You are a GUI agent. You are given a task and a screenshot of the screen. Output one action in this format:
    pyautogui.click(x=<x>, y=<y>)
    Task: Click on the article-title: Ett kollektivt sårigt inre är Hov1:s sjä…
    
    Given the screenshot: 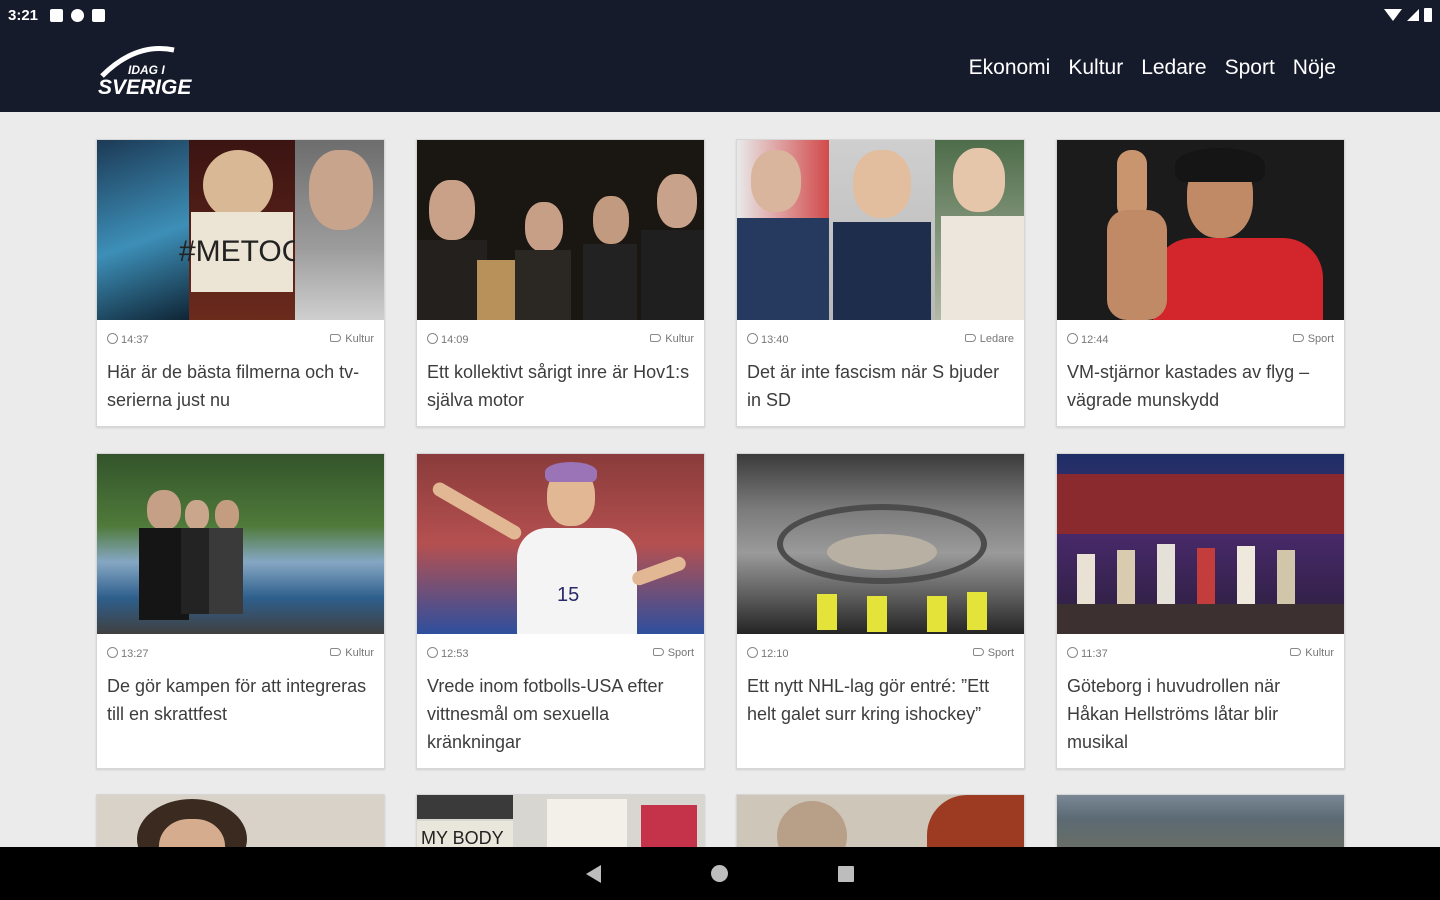 What is the action you would take?
    pyautogui.click(x=558, y=386)
    